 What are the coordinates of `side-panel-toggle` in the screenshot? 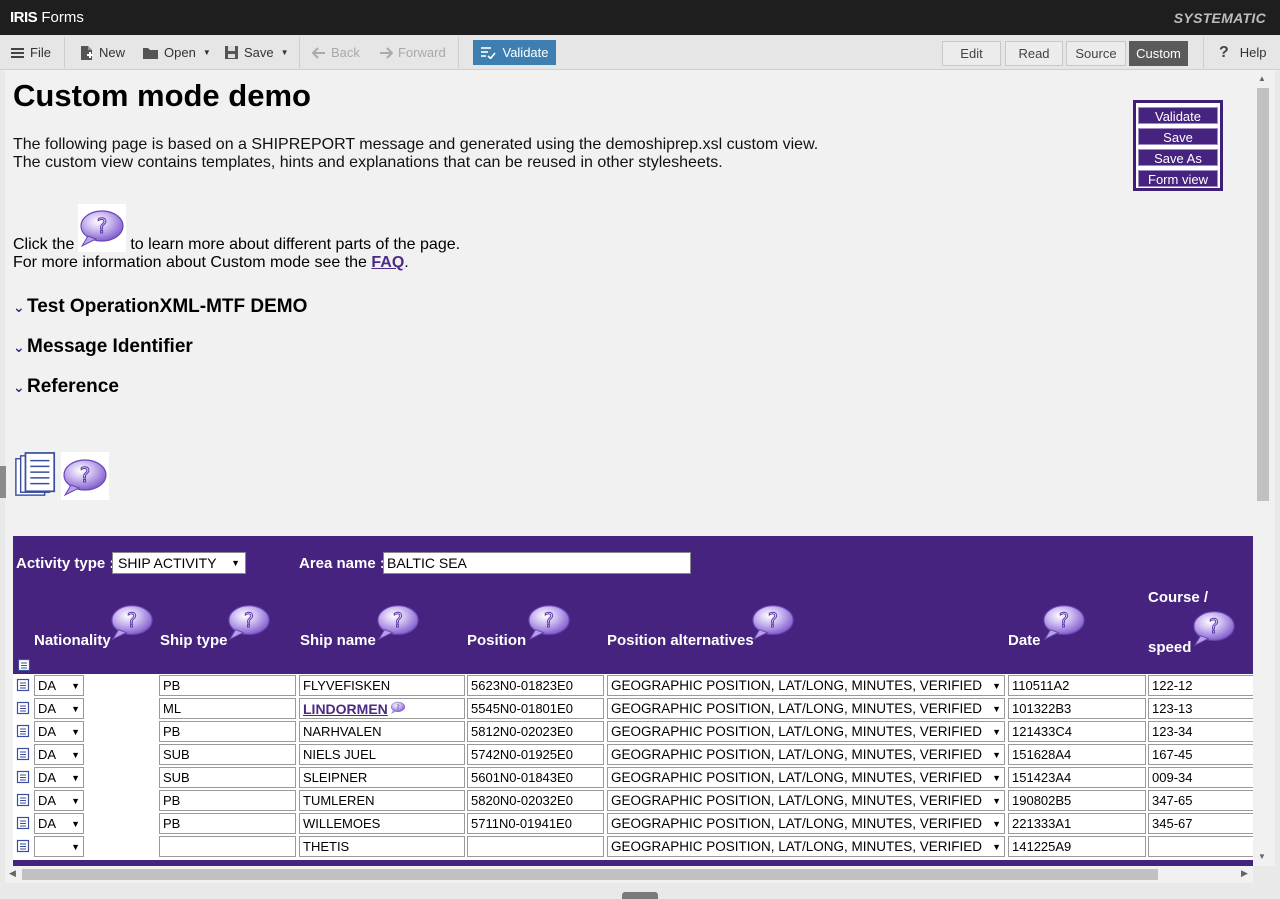 It's located at (3, 482).